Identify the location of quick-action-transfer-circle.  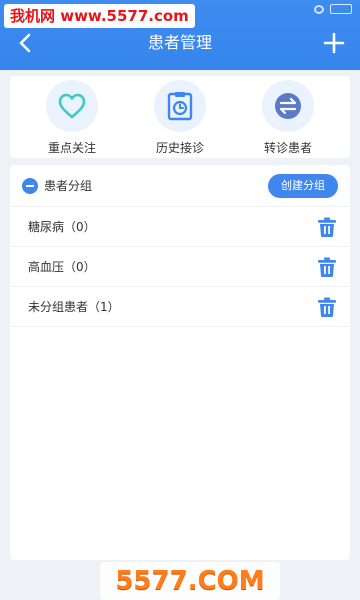
(288, 106).